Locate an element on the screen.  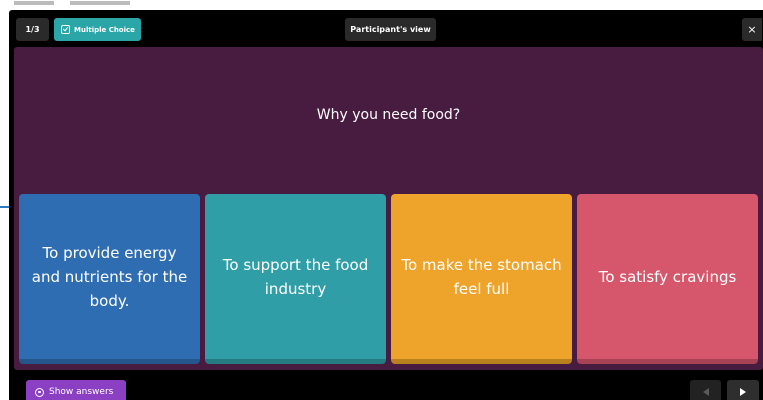
show-answers-label: Show answers is located at coordinates (81, 392).